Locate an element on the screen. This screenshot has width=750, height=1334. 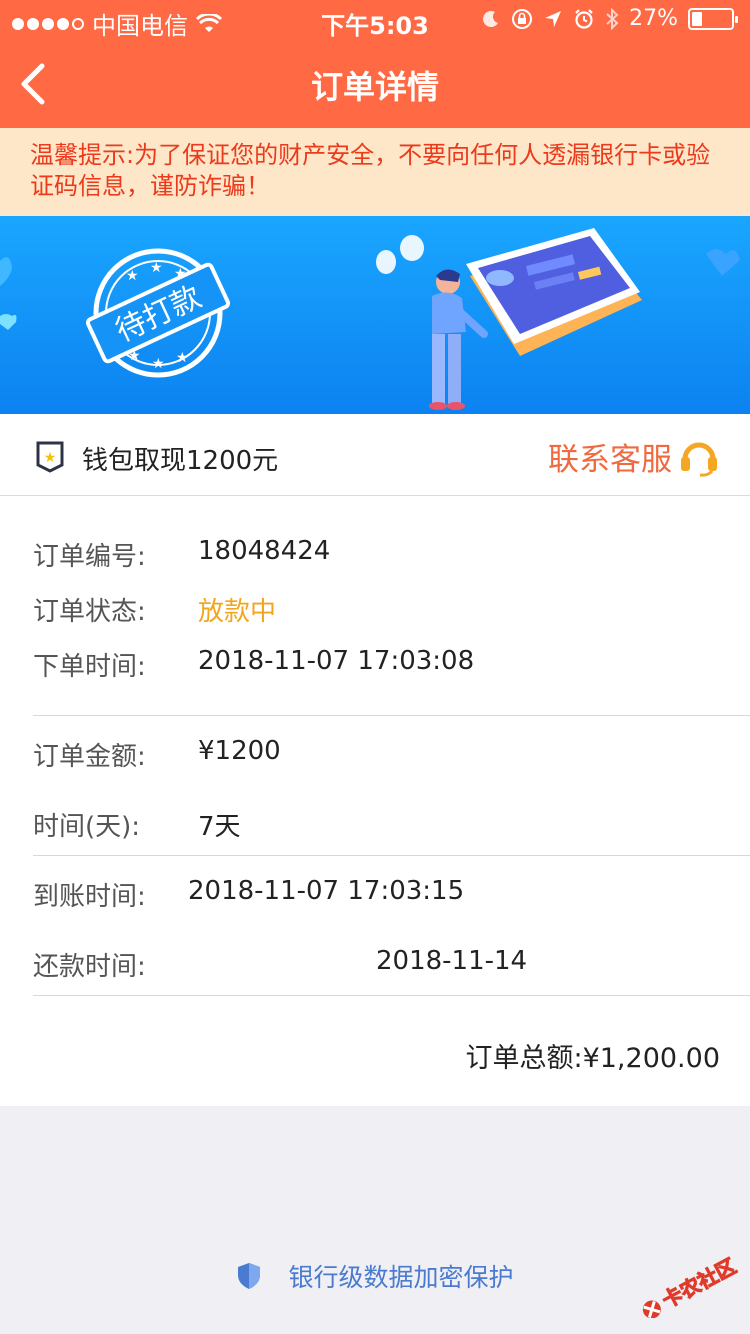
battery-percent: 27% is located at coordinates (653, 18).